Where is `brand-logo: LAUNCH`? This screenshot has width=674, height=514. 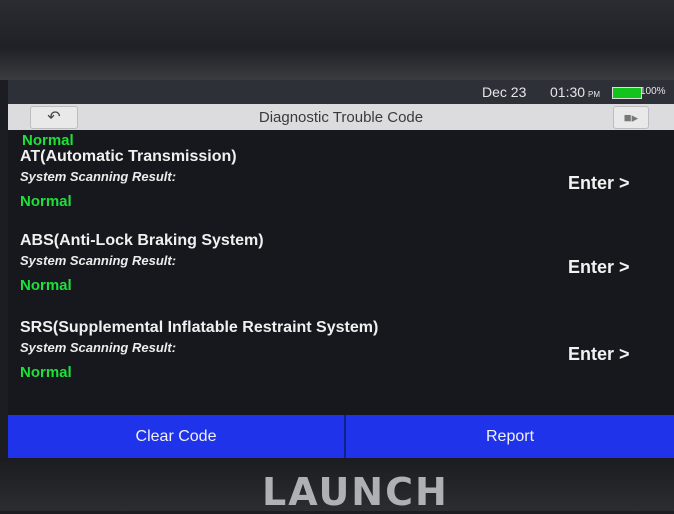
brand-logo: LAUNCH is located at coordinates (355, 492).